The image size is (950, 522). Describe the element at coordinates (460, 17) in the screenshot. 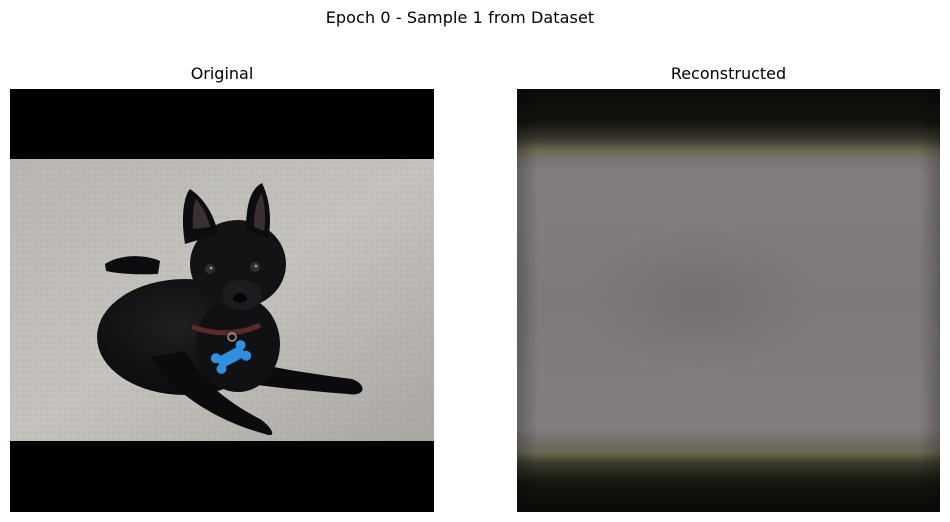

I see `figure-title: Epoch 0 - Sample 1 from Dataset` at that location.